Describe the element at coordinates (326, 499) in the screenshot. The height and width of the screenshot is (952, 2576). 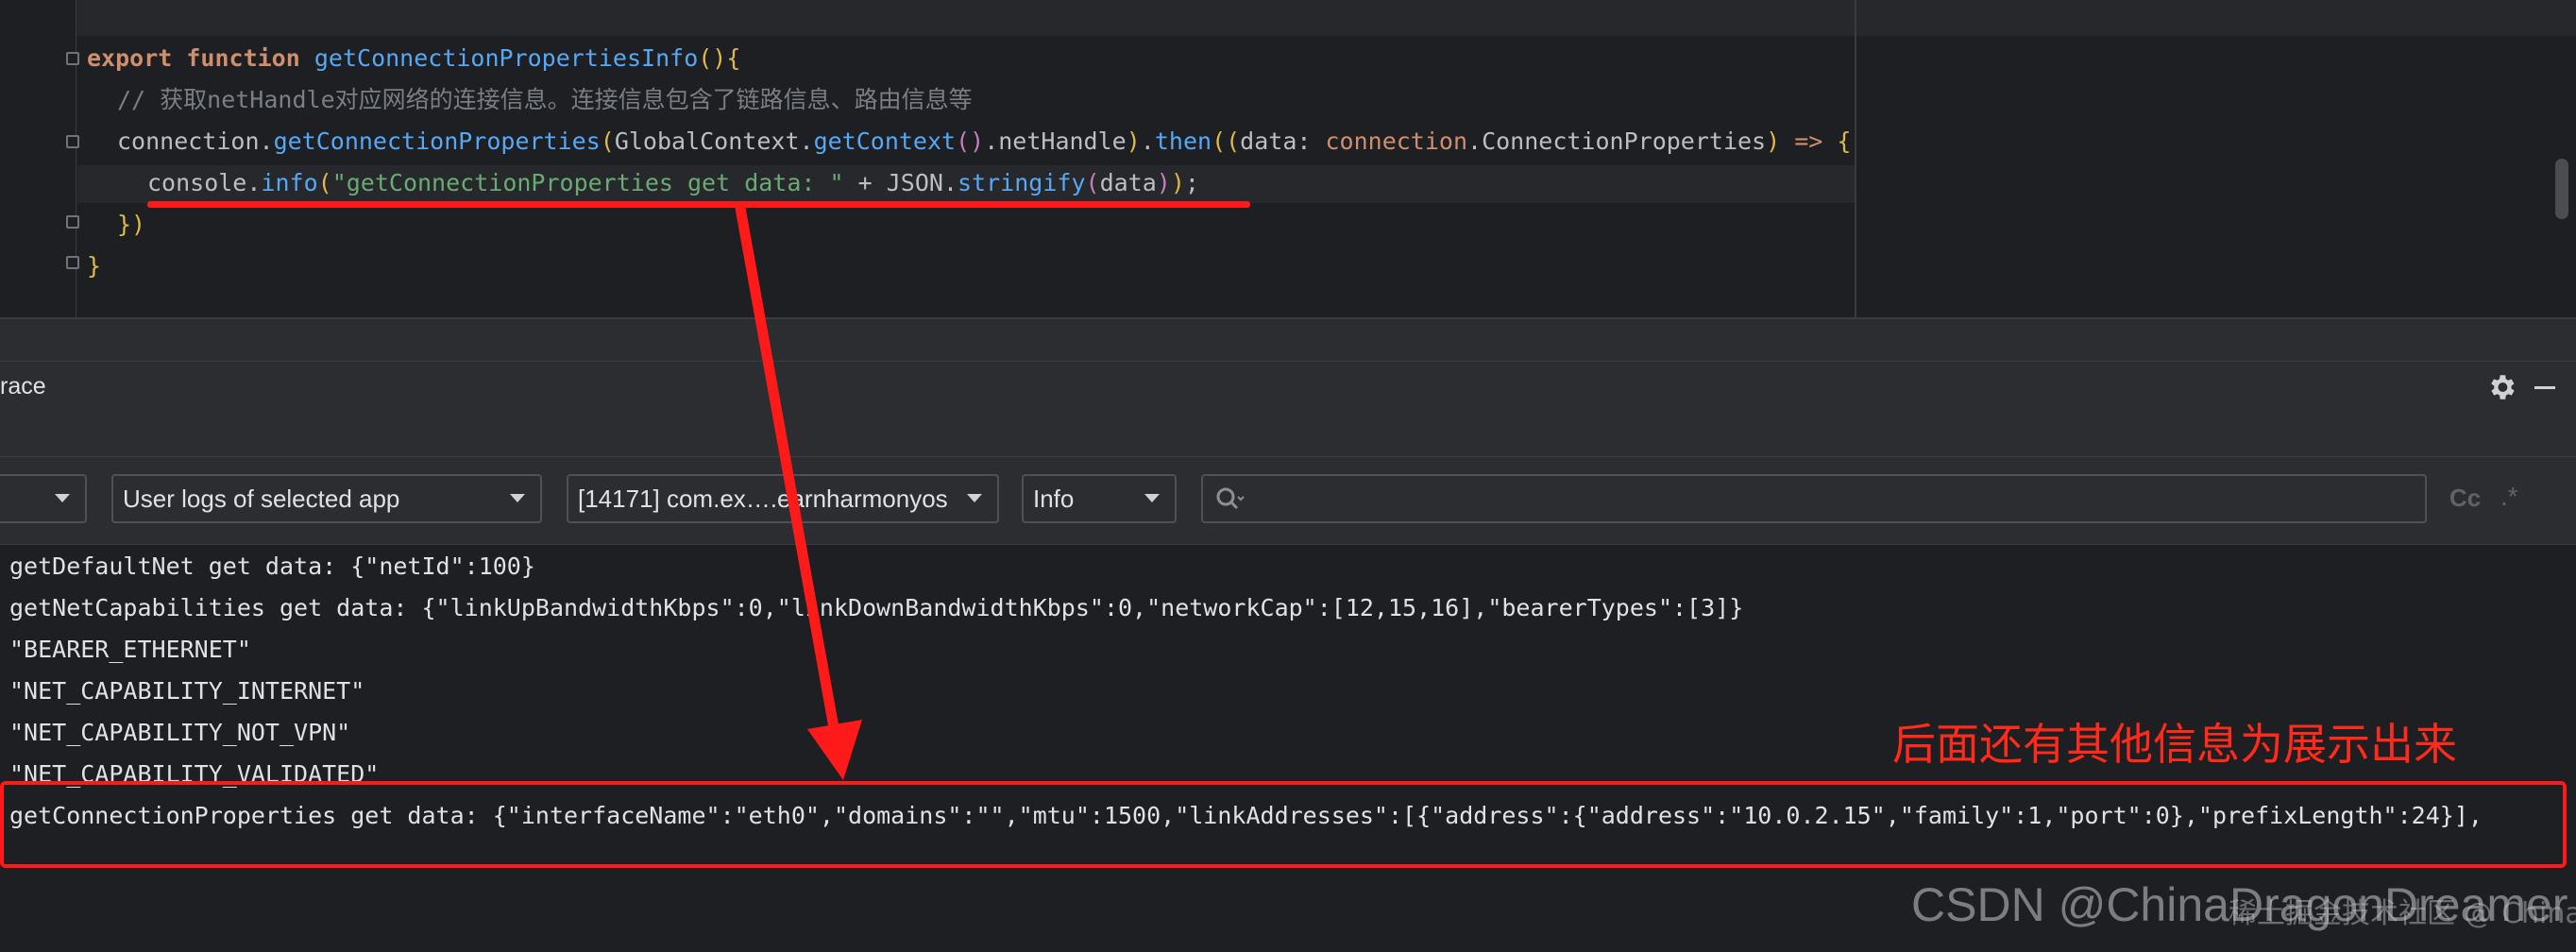
I see `log-source-select: User logs of selected app` at that location.